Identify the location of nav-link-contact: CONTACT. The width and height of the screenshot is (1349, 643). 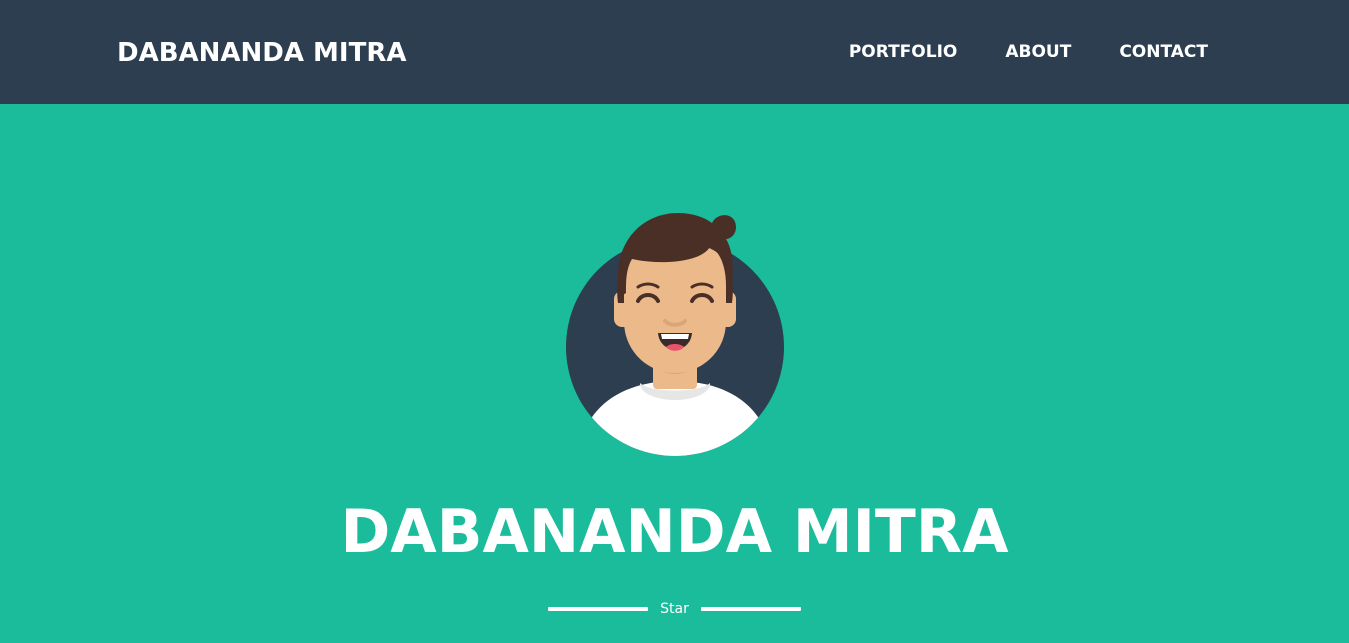
(1163, 52).